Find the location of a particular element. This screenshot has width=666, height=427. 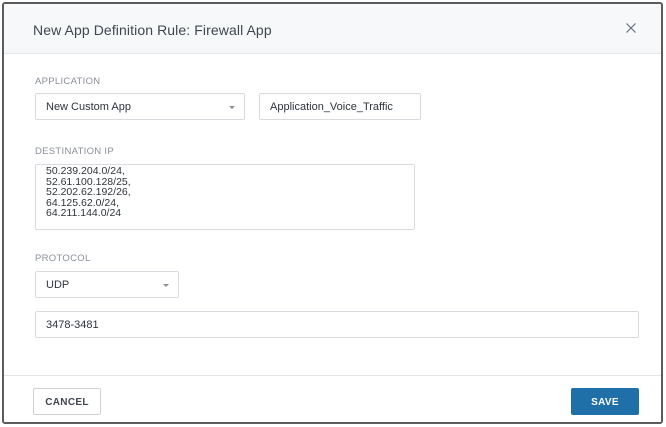

app-type-select: New Custom App is located at coordinates (140, 106).